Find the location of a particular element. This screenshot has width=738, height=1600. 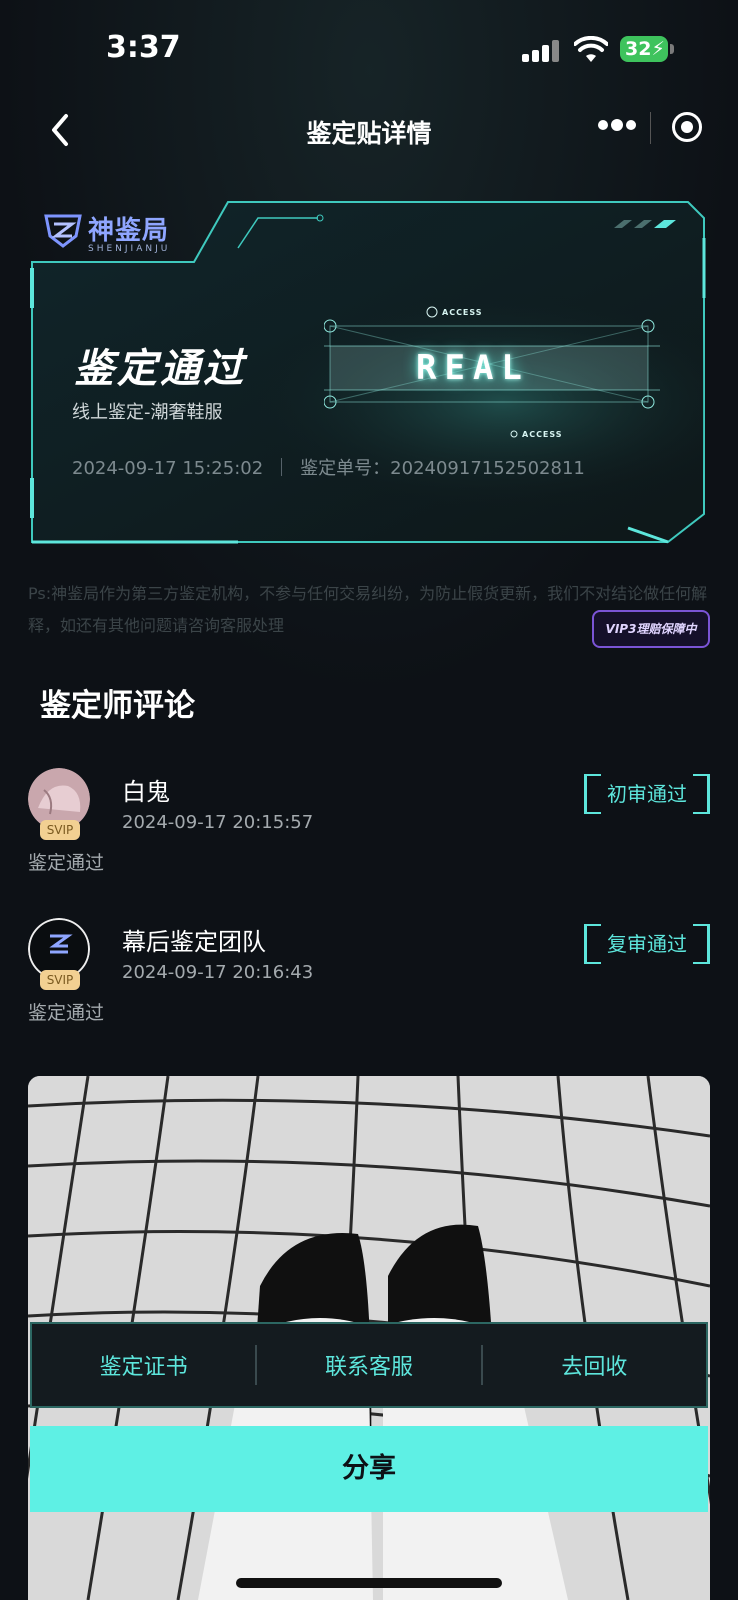

action-bar: 鉴定证书 联系客服 去回收 is located at coordinates (369, 1365).